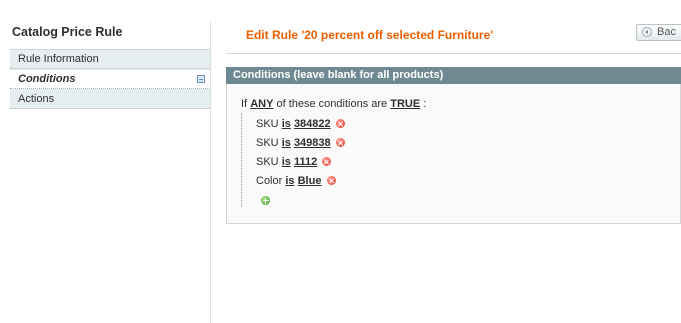  Describe the element at coordinates (647, 32) in the screenshot. I see `back-arrow-icon` at that location.